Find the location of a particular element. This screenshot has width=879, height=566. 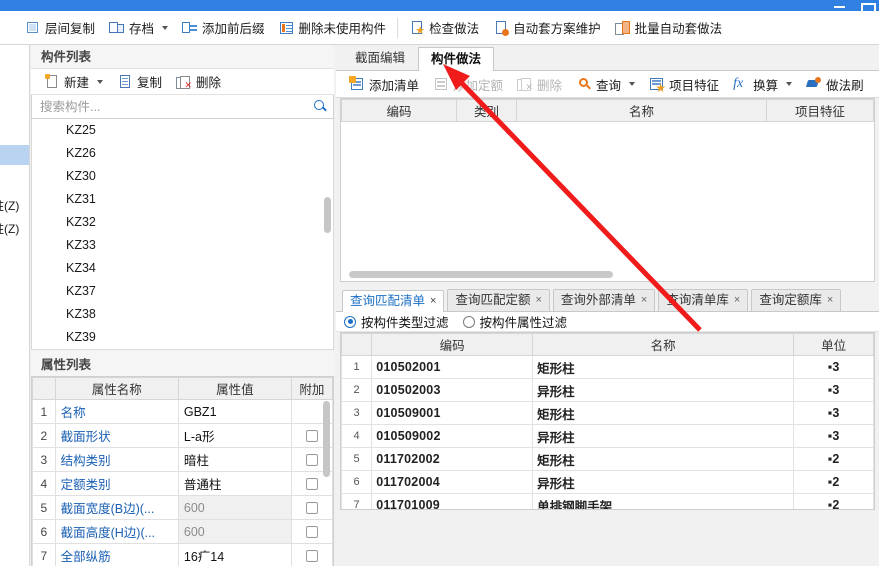

property-value: 16⽧14 is located at coordinates (234, 554).